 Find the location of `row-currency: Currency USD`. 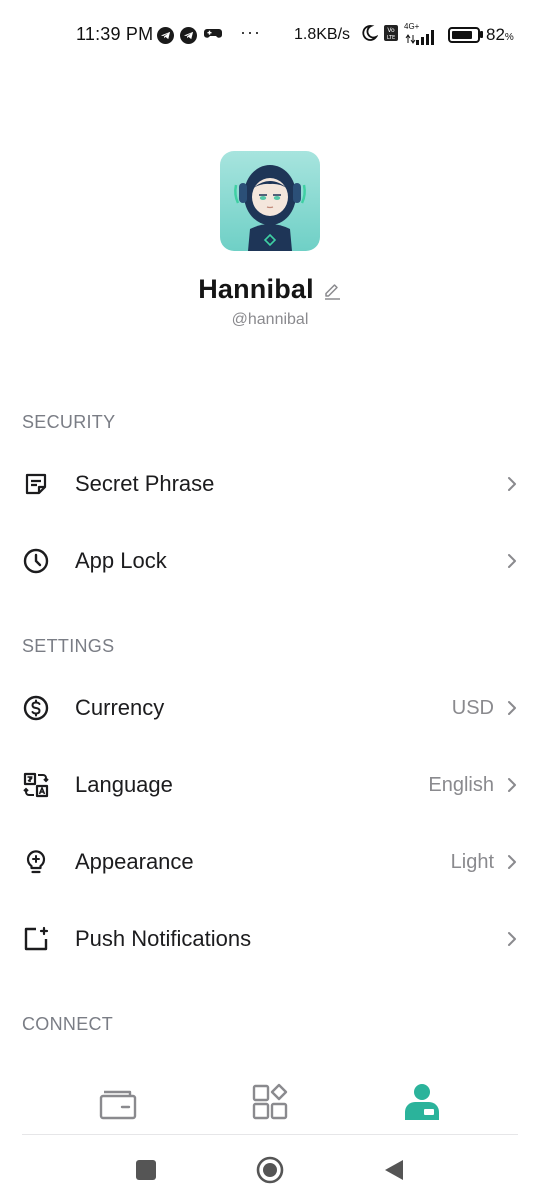

row-currency: Currency USD is located at coordinates (270, 708).